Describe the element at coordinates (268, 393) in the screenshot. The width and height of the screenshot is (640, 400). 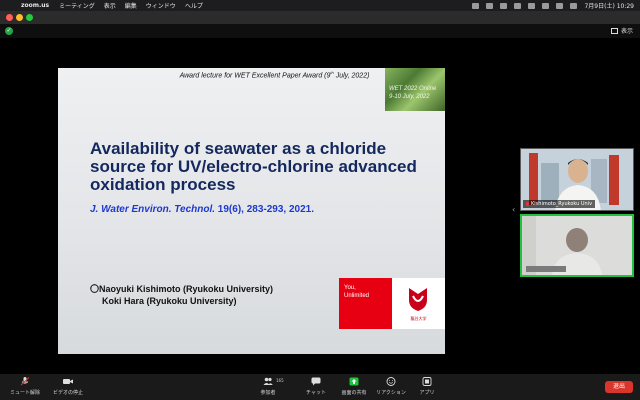
I see `participants-label: 参加者` at that location.